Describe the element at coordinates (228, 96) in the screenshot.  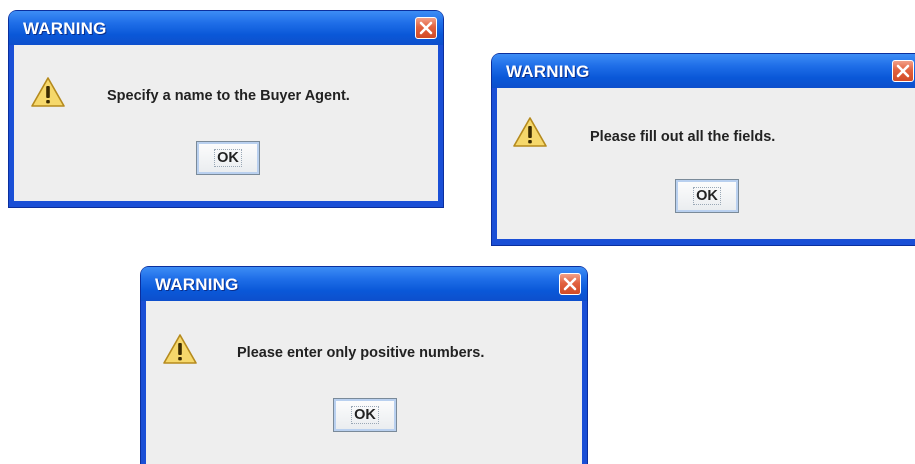
I see `dialog-message: Specify a name to the Buyer Agent.` at that location.